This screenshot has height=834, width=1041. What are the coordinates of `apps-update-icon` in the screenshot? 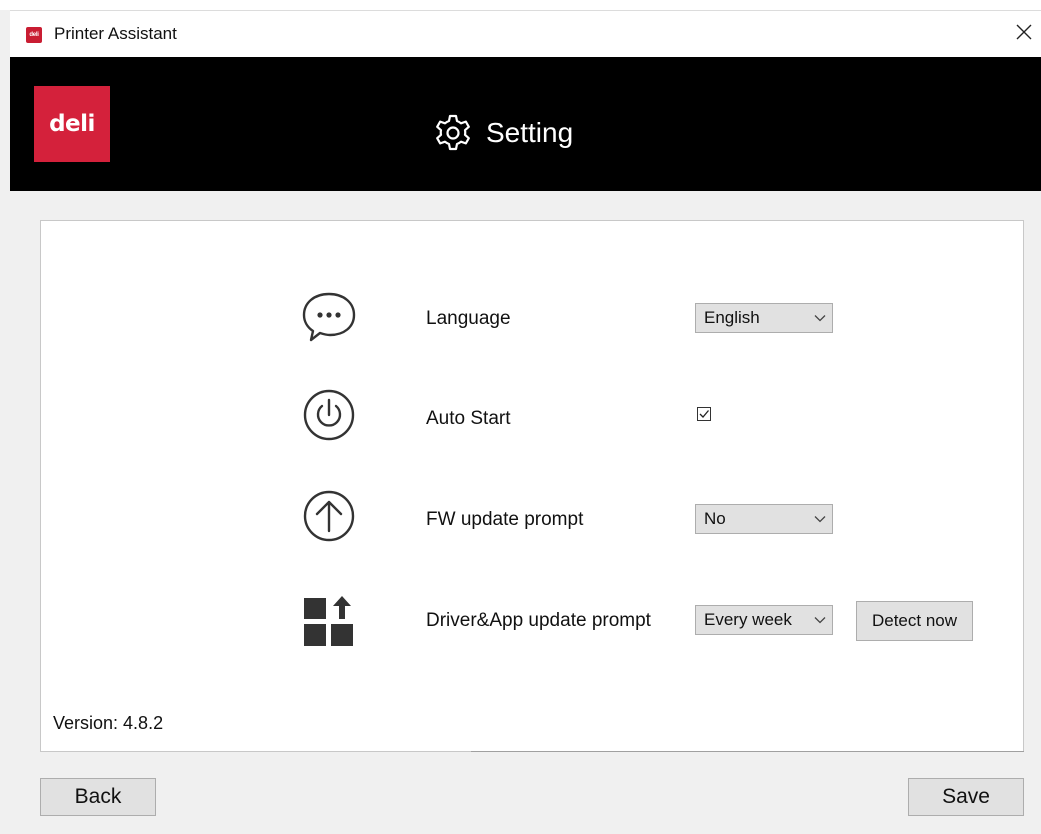 It's located at (328, 621).